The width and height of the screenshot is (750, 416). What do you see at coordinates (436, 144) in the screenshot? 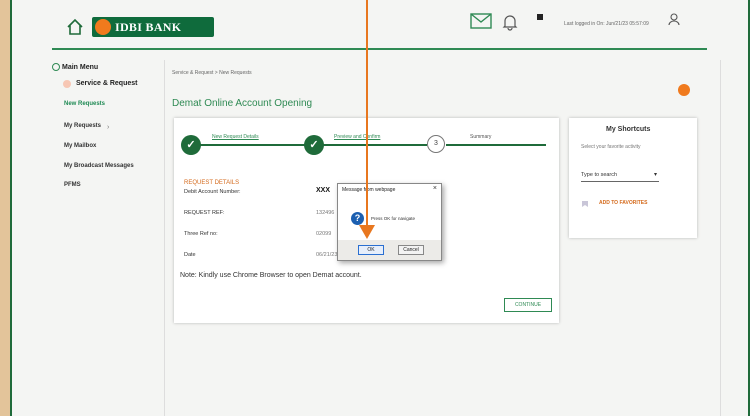
I see `step-3-number: 3` at bounding box center [436, 144].